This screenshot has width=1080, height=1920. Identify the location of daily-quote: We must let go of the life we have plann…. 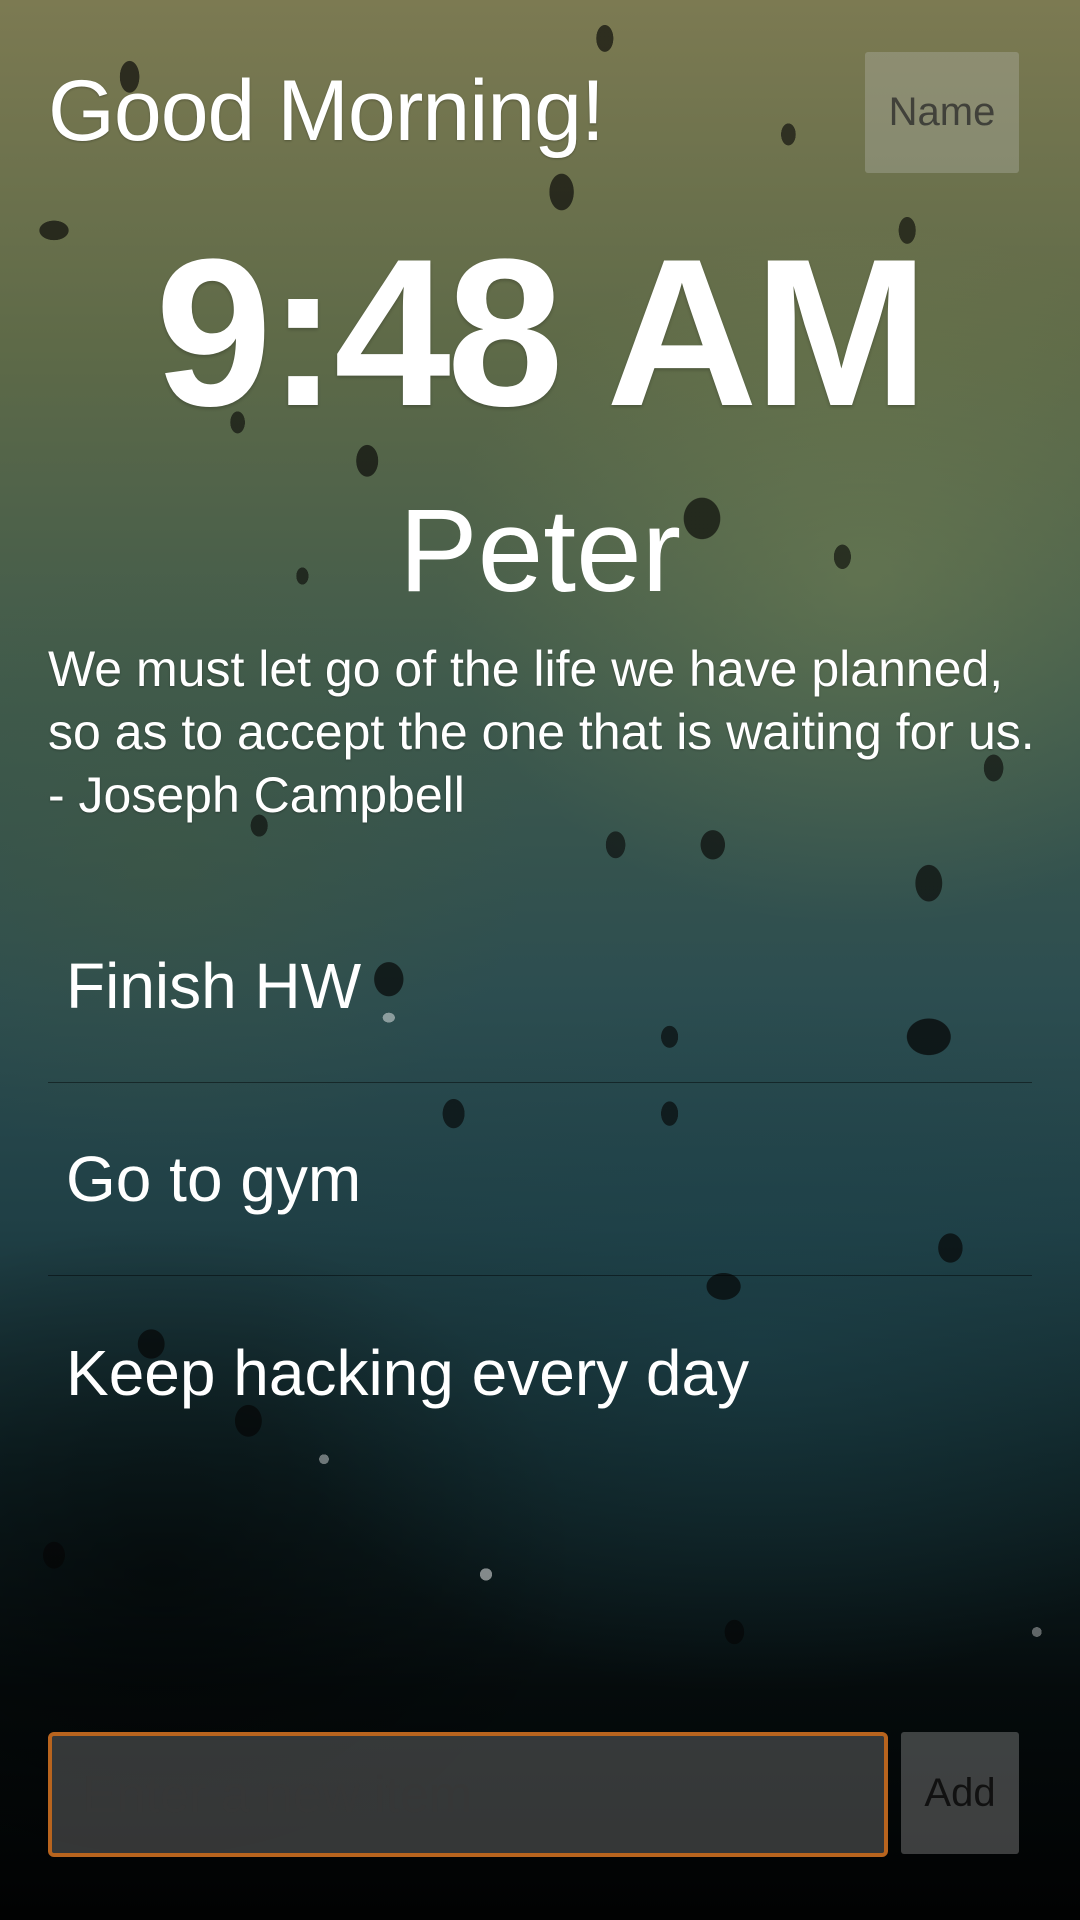
(541, 732).